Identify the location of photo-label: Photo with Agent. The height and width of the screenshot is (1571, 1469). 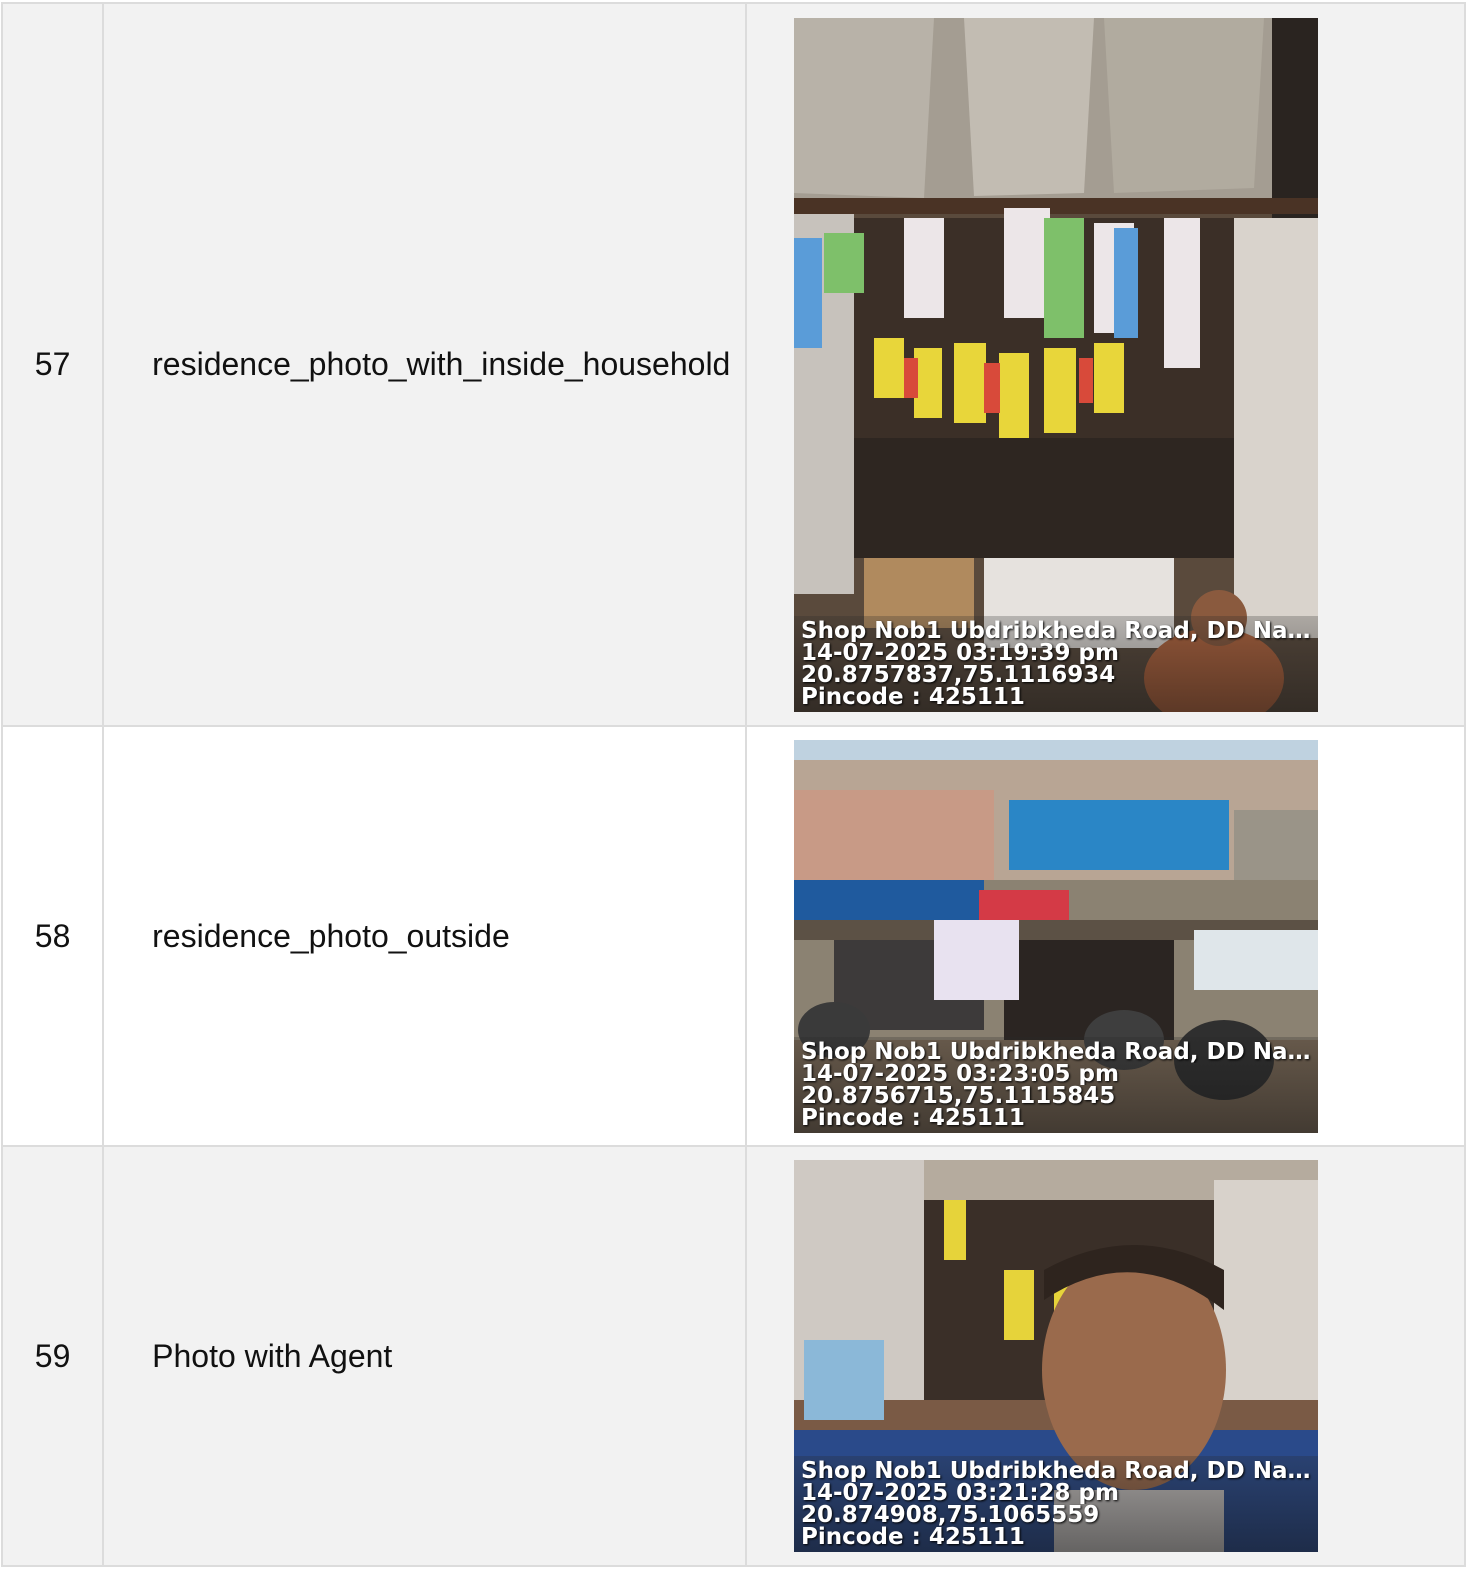
(424, 1356).